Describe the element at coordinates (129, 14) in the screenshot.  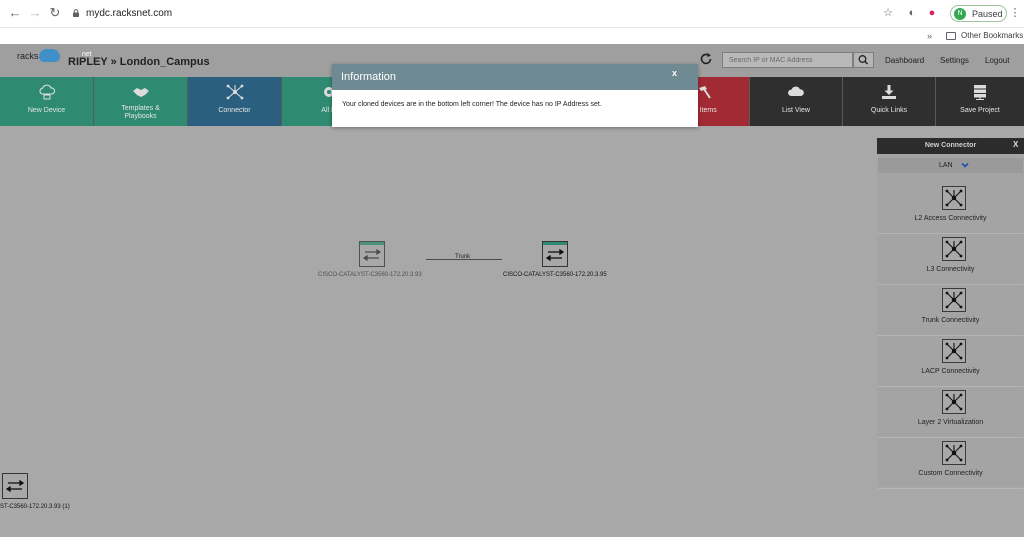
I see `url-bar: mydc.racksnet.com` at that location.